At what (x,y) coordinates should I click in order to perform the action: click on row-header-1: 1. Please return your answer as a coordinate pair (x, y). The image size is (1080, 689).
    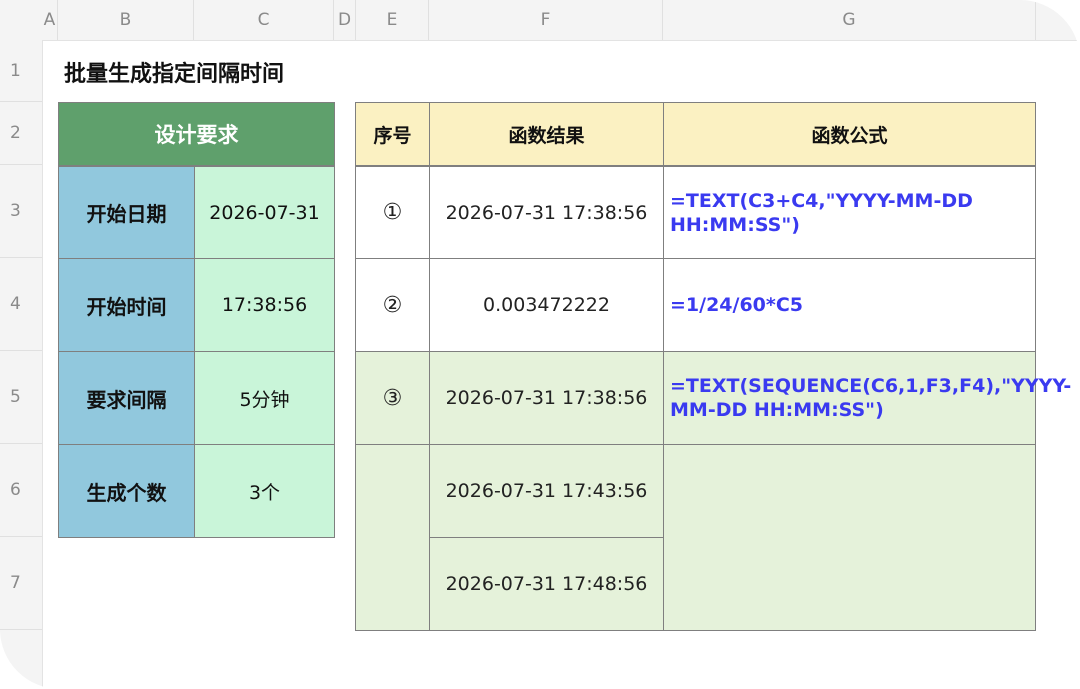
    Looking at the image, I should click on (21, 71).